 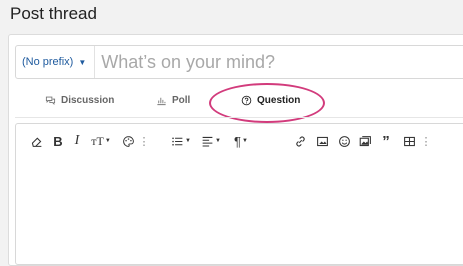 I want to click on thread-title-input, so click(x=279, y=62).